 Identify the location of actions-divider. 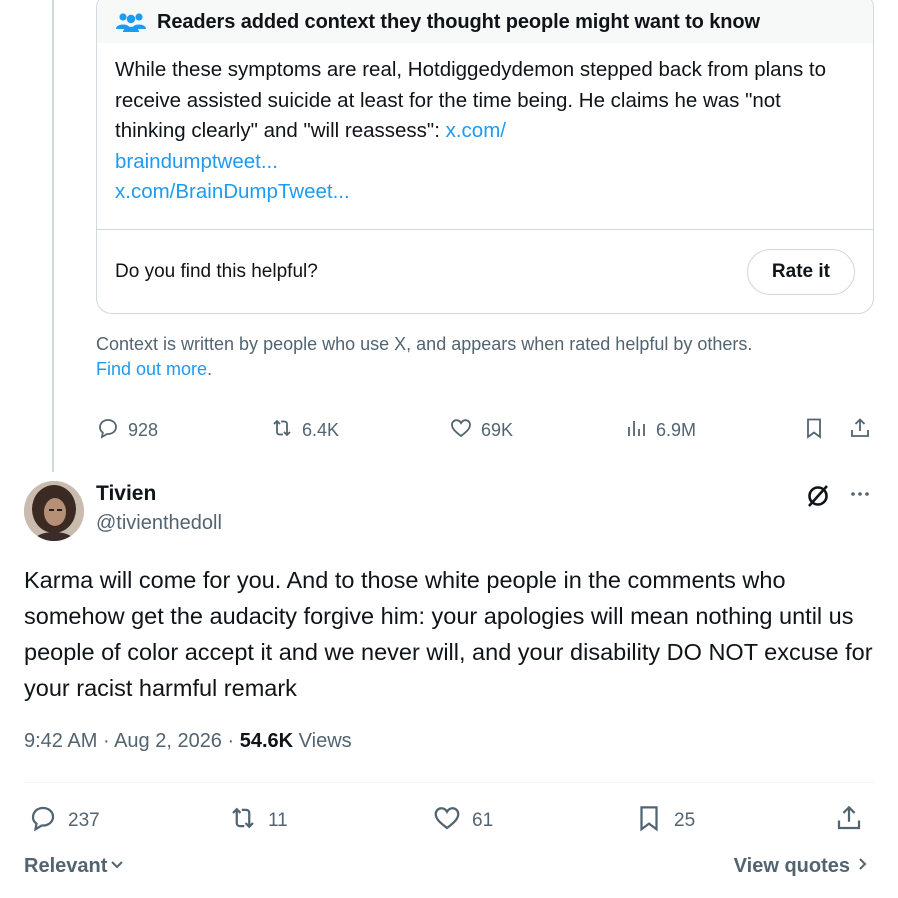
(449, 782).